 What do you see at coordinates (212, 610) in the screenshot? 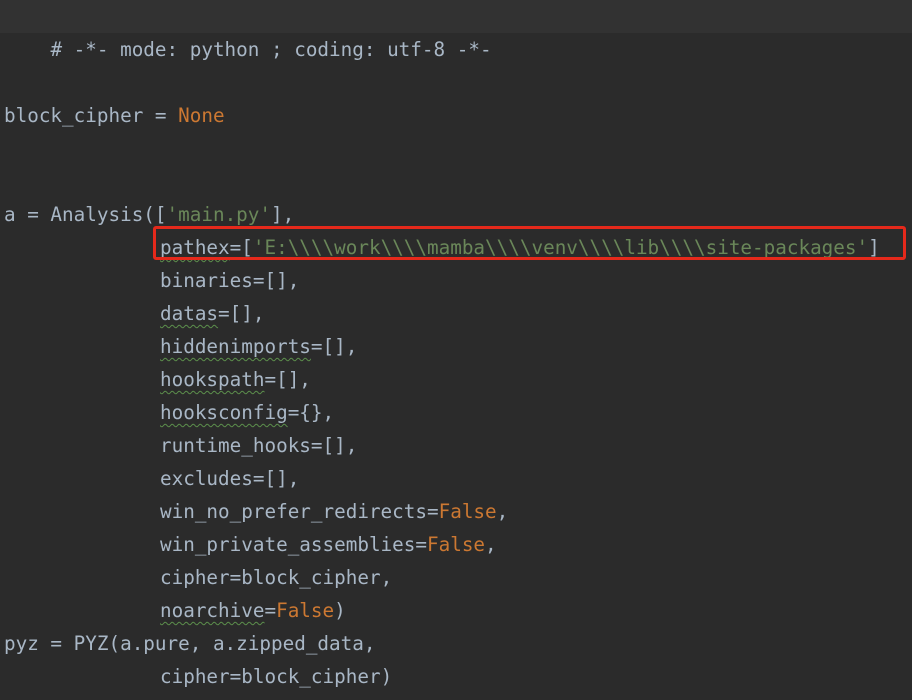
I see `noarchive-param: noarchive` at bounding box center [212, 610].